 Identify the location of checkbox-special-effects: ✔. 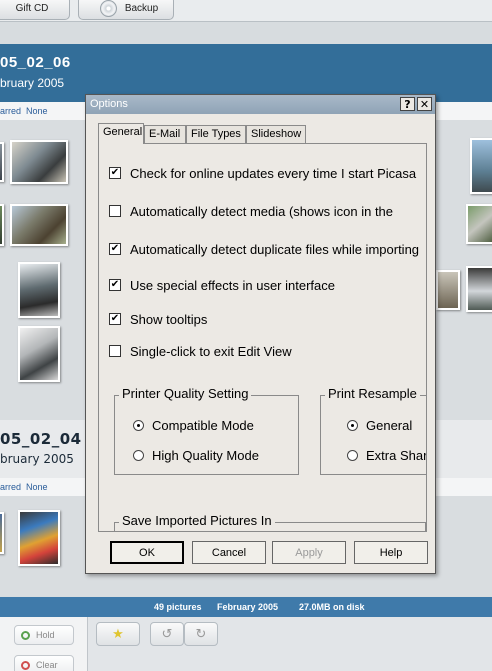
(115, 285).